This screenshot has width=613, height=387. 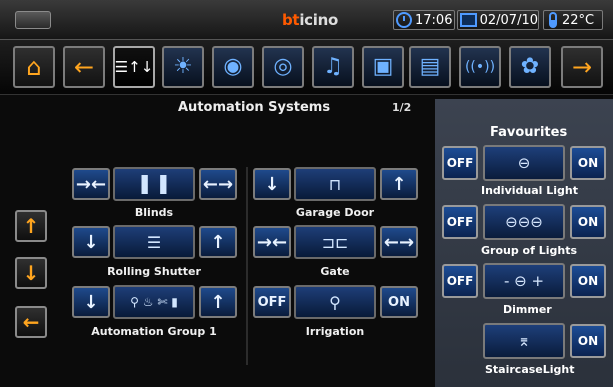 I want to click on automation-button: ☰↑↓, so click(x=134, y=67).